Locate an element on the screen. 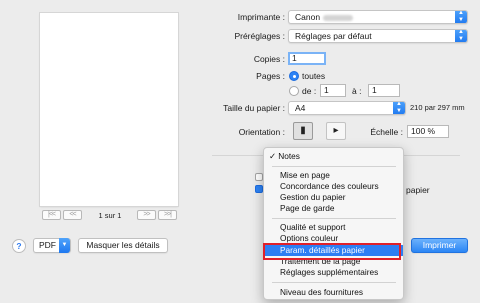 The height and width of the screenshot is (303, 480). presets-label: Préréglages : is located at coordinates (259, 36).